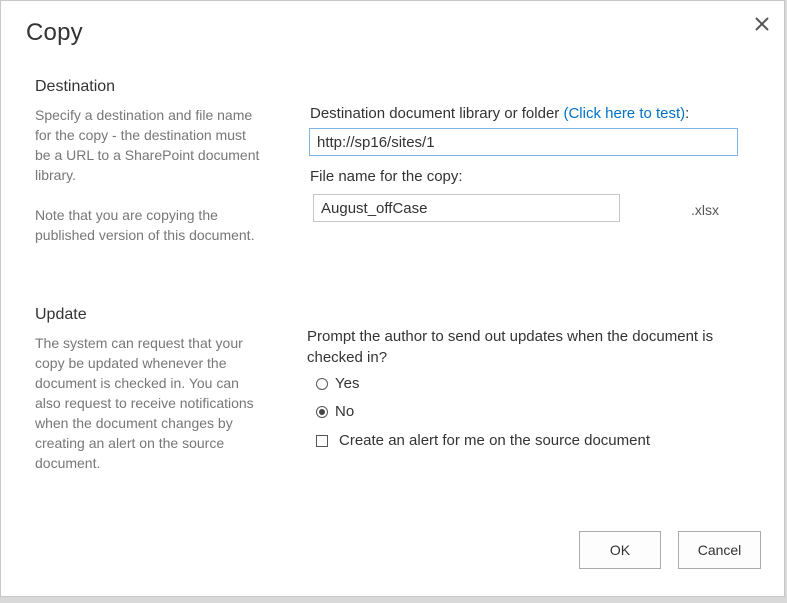 The width and height of the screenshot is (787, 603). What do you see at coordinates (322, 440) in the screenshot?
I see `alert-checkbox` at bounding box center [322, 440].